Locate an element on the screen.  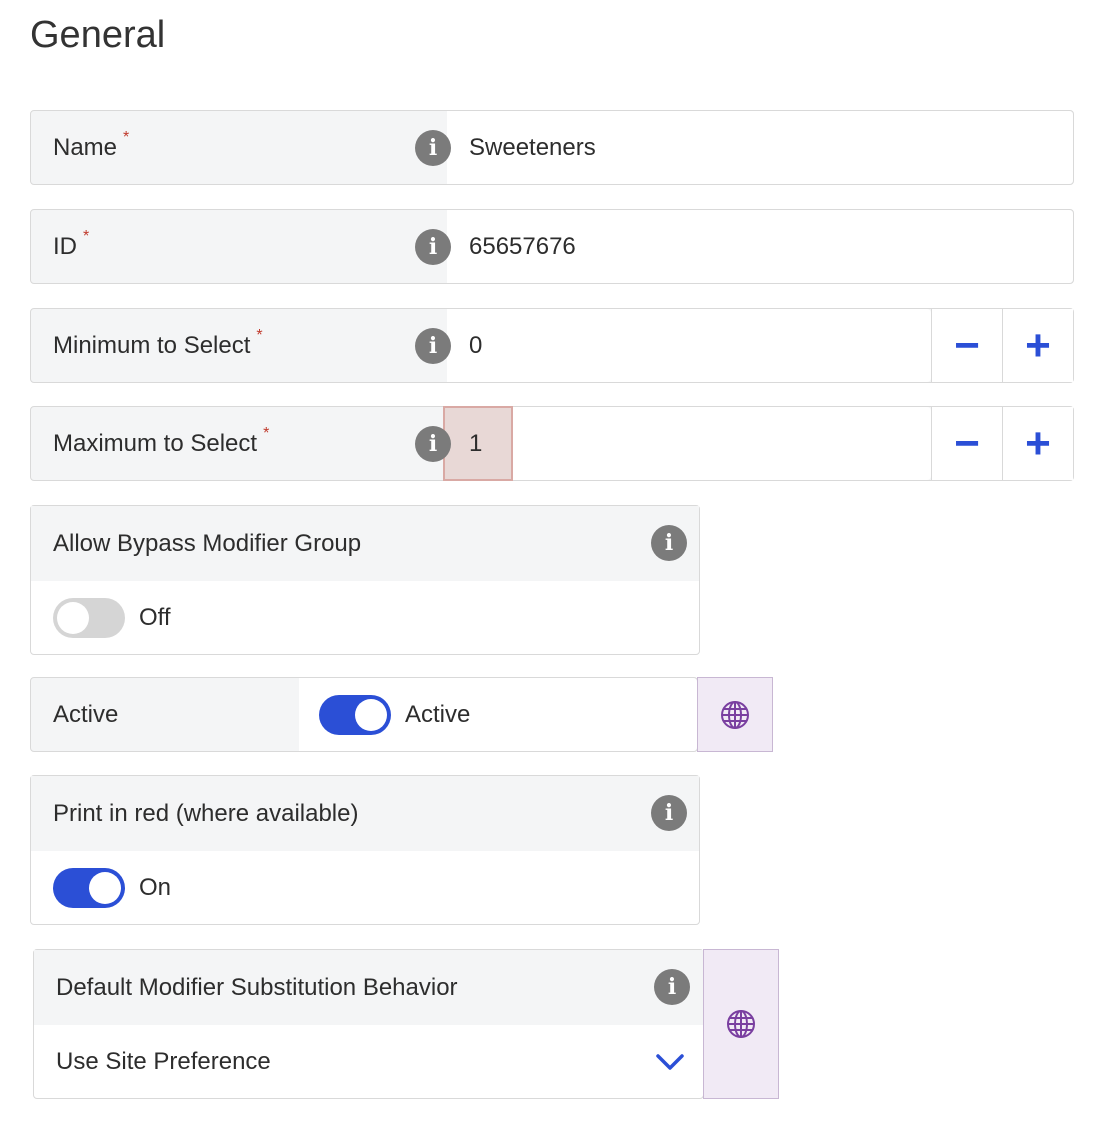
substitution-label: Default Modifier Substitution Behavior is located at coordinates (257, 987).